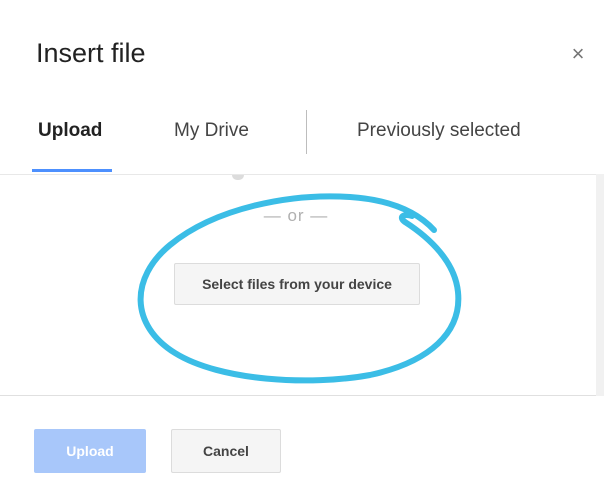 The width and height of the screenshot is (604, 503). Describe the element at coordinates (72, 170) in the screenshot. I see `active-tab-indicator` at that location.